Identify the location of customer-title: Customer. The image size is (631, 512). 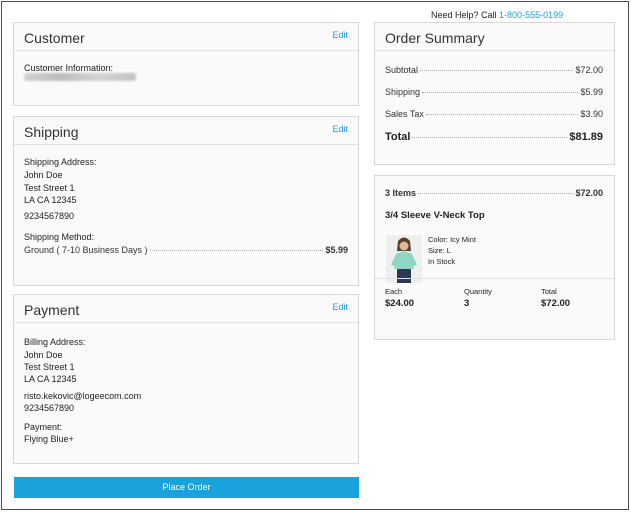
(54, 38).